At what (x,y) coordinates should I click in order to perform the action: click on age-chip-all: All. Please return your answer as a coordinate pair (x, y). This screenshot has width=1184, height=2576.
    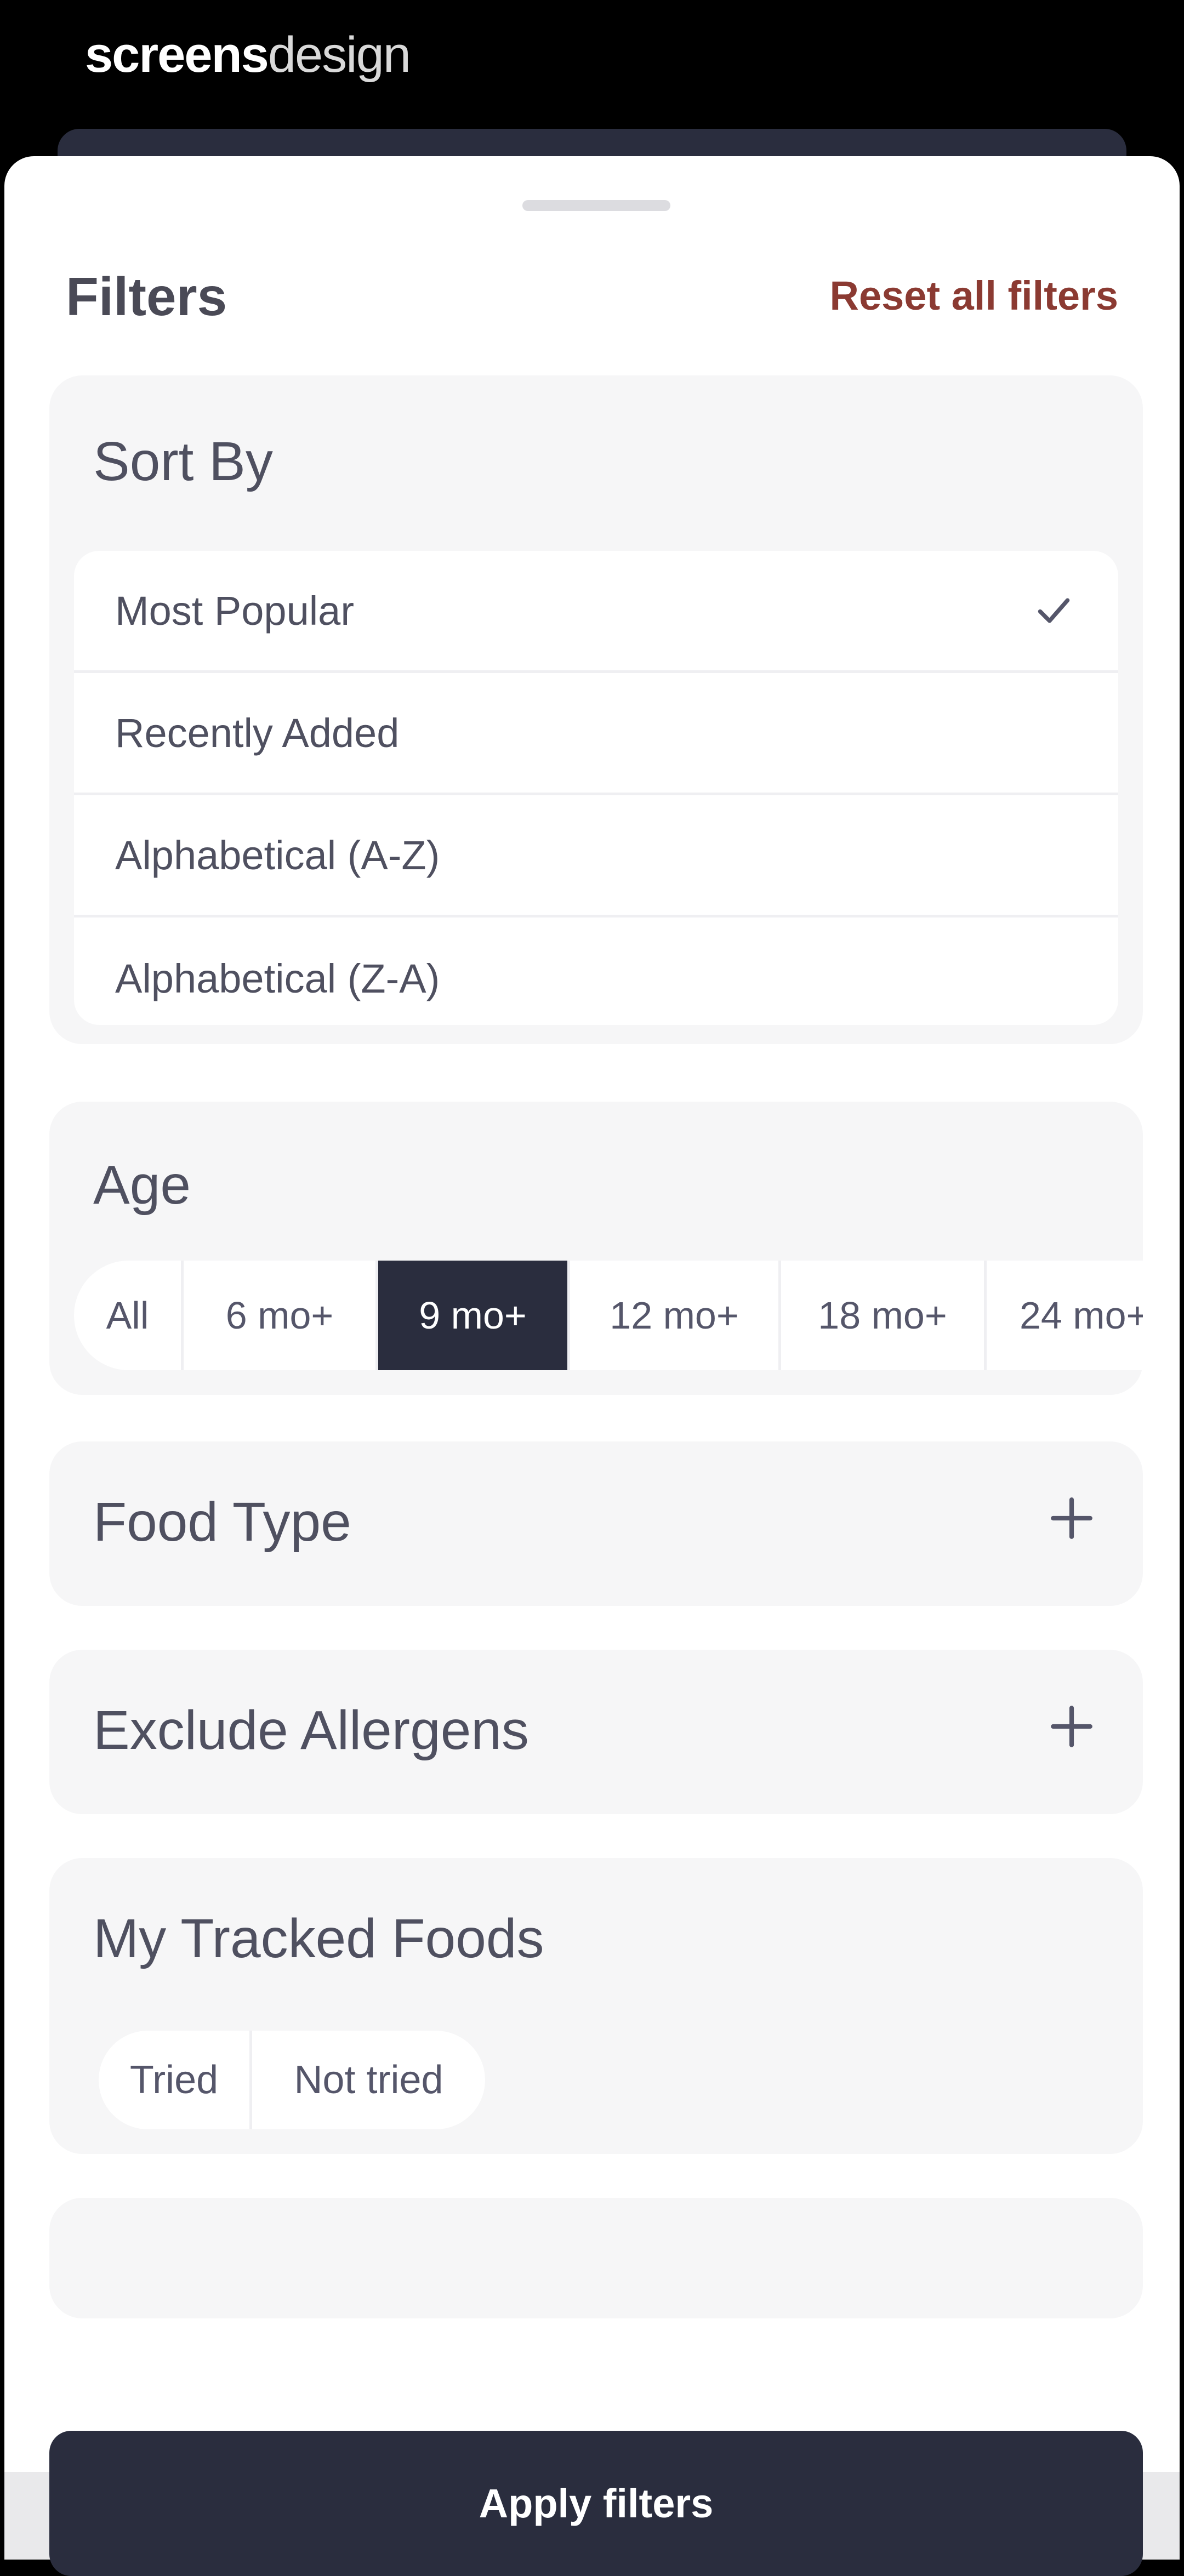
    Looking at the image, I should click on (129, 1315).